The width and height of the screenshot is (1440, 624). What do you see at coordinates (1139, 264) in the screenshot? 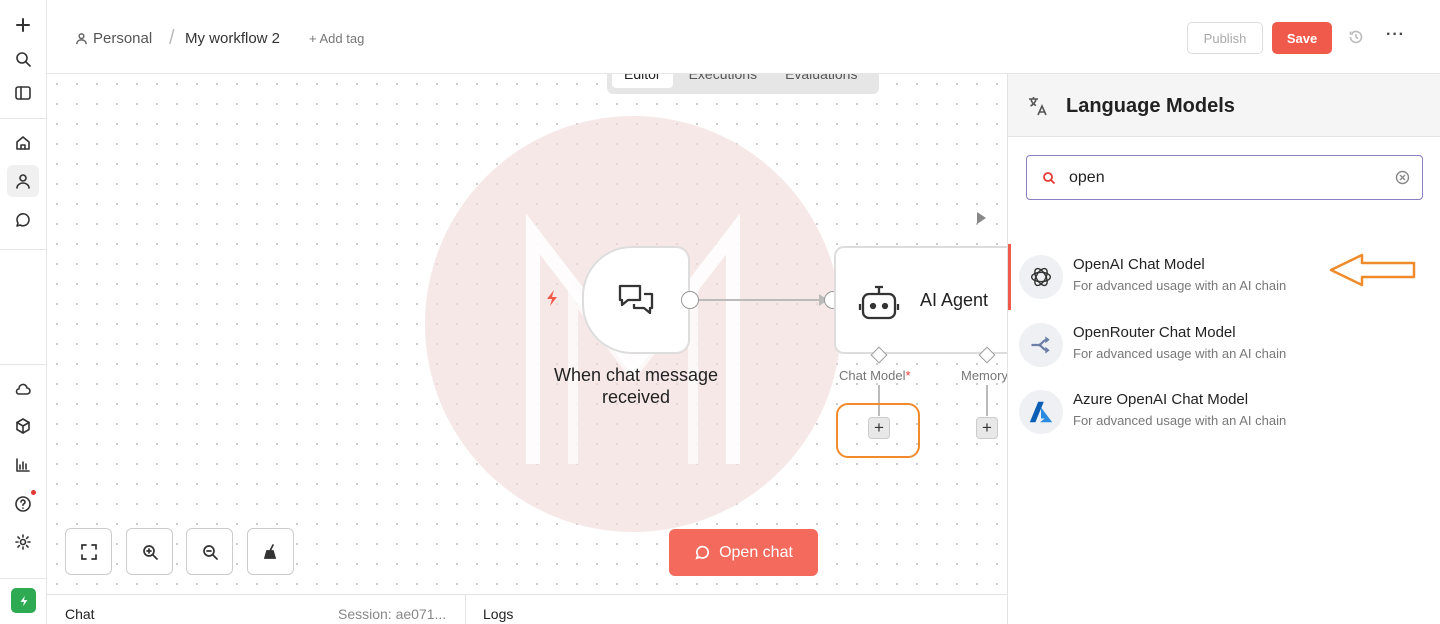
I see `item-name: OpenAI Chat Model` at bounding box center [1139, 264].